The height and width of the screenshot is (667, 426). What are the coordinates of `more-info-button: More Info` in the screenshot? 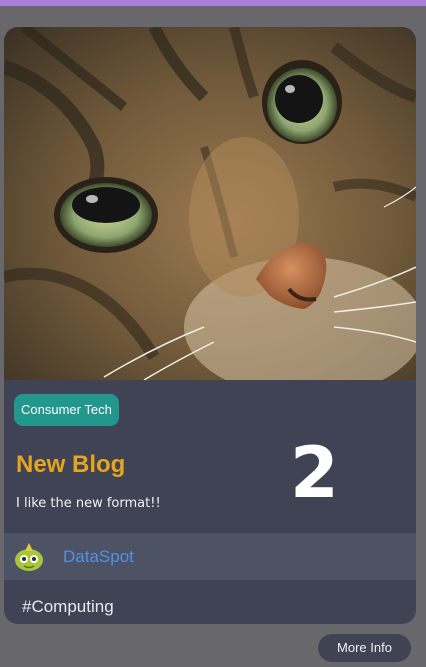 It's located at (364, 648).